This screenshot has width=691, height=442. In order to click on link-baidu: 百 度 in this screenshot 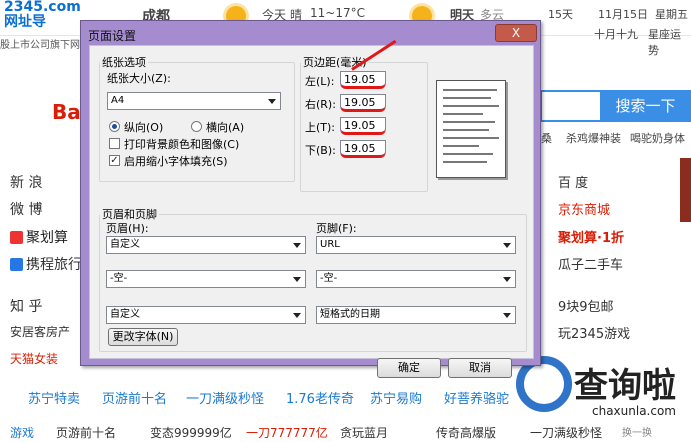, I will do `click(573, 181)`.